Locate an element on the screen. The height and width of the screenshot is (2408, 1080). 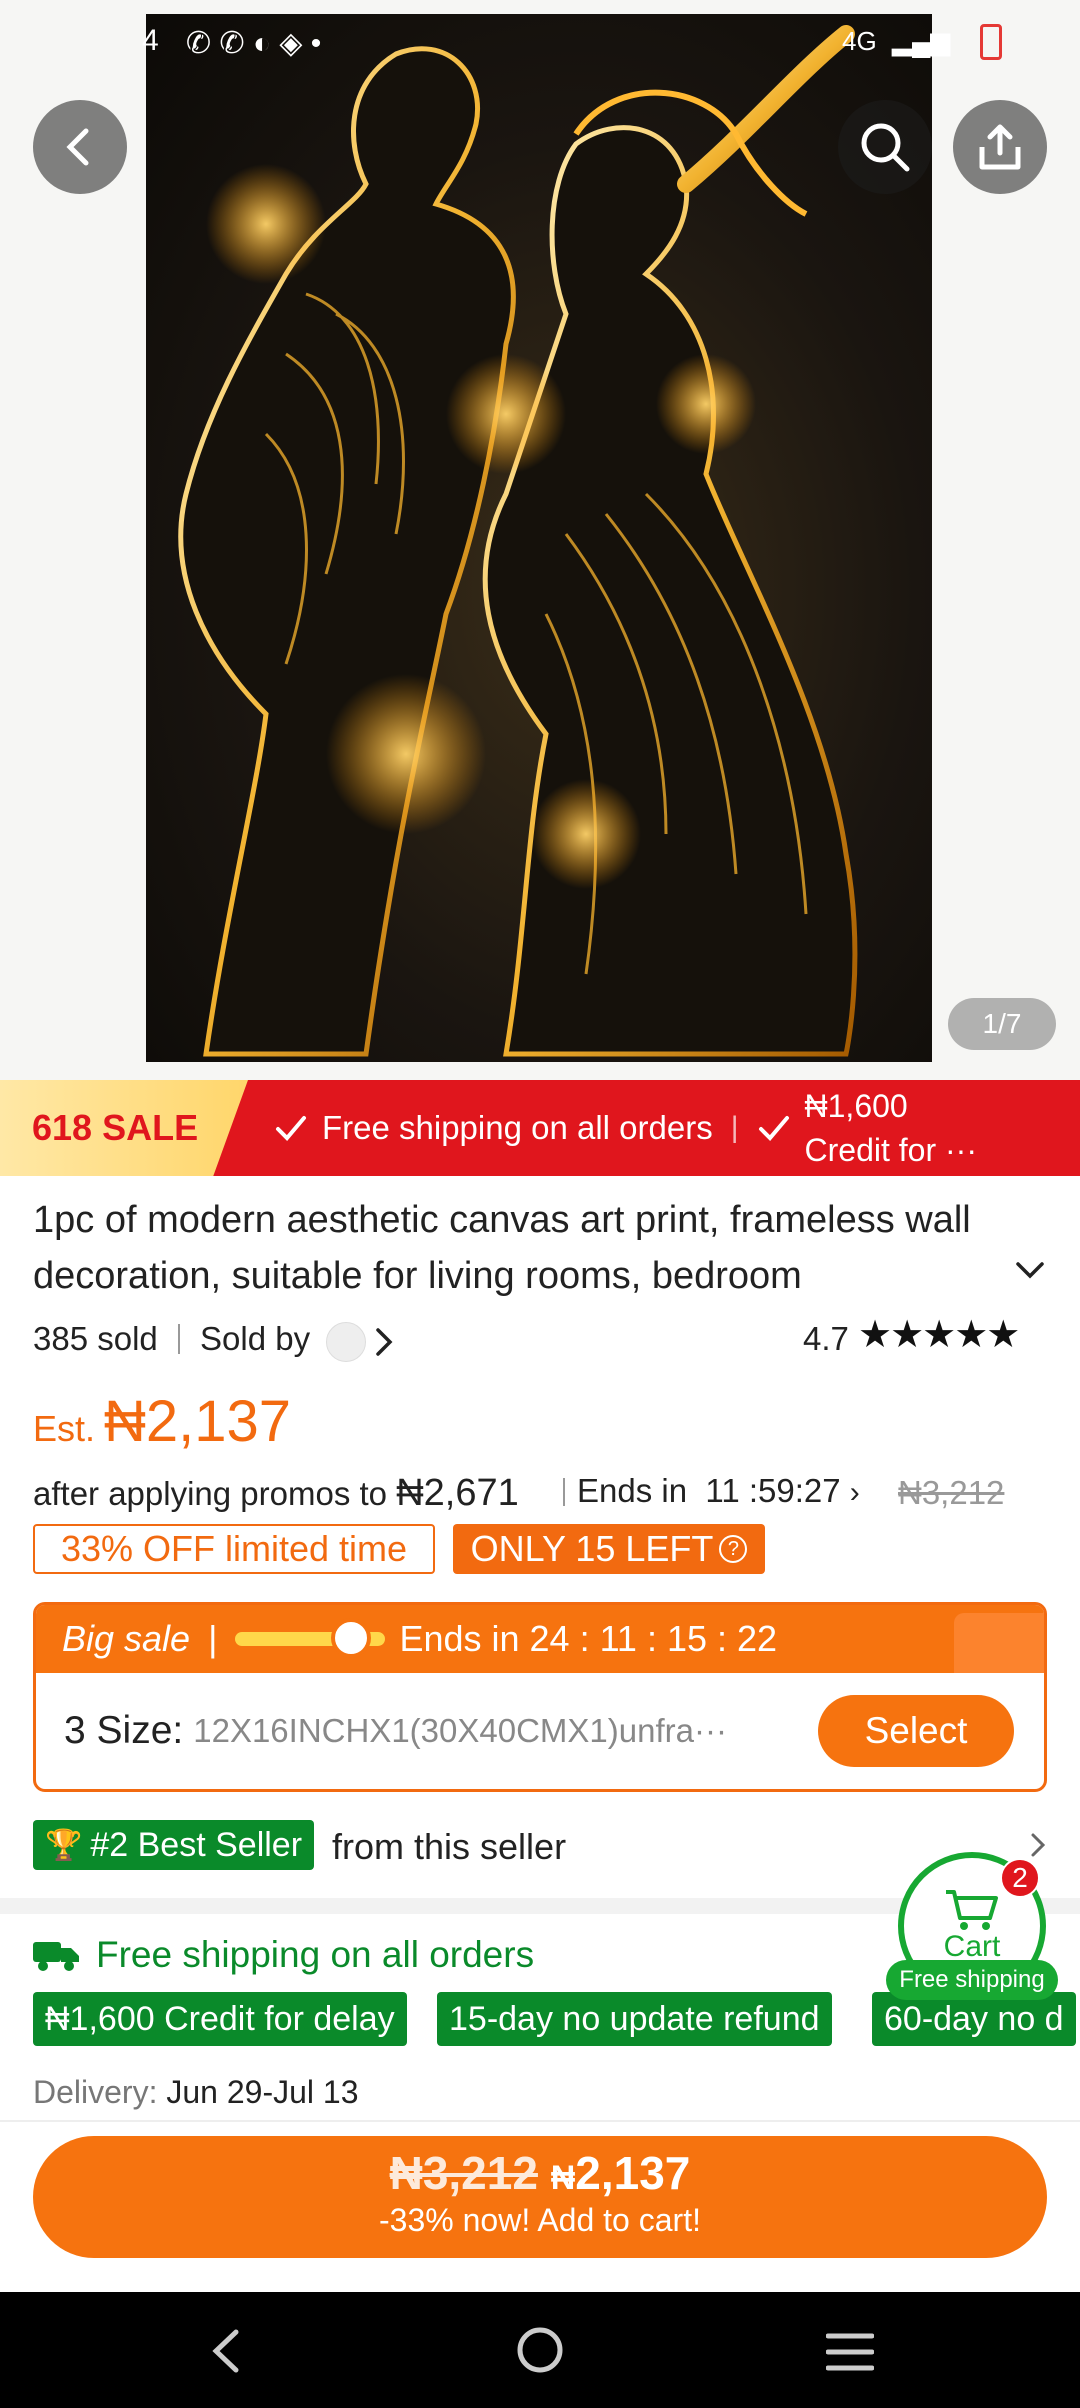
status-bar: 4 ✆ ✆ ◐ ◈ • 4G ▂▄▆ is located at coordinates (540, 45).